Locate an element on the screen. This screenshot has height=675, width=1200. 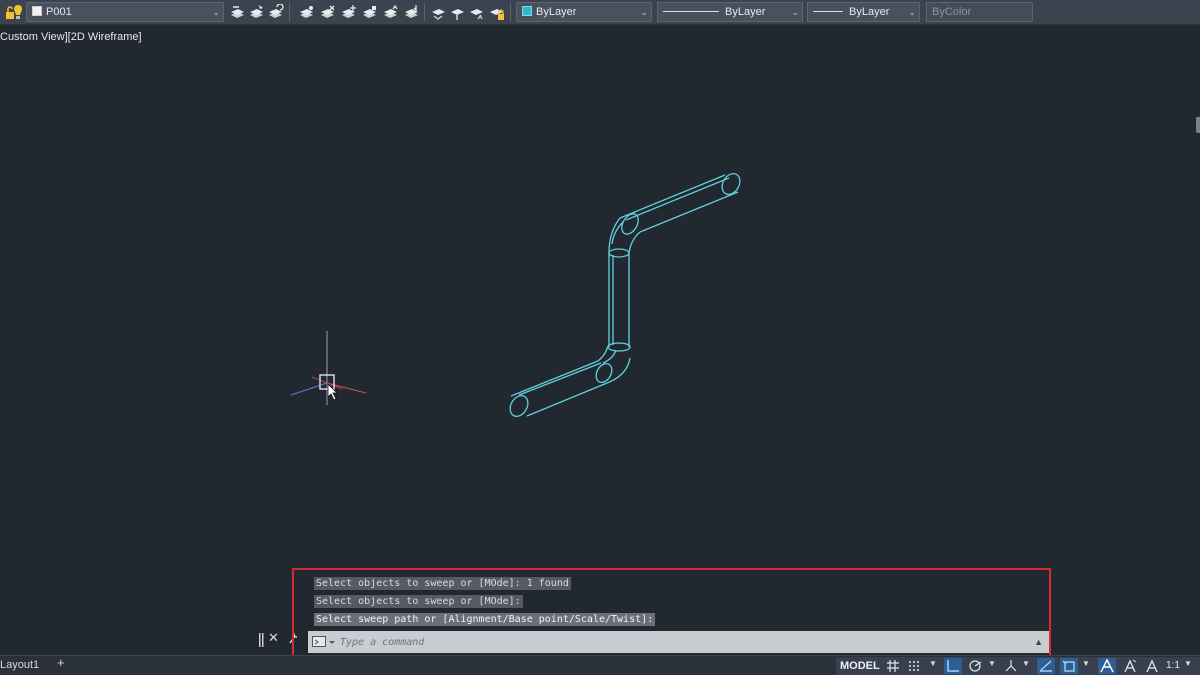
layer-color-swatch is located at coordinates (37, 11).